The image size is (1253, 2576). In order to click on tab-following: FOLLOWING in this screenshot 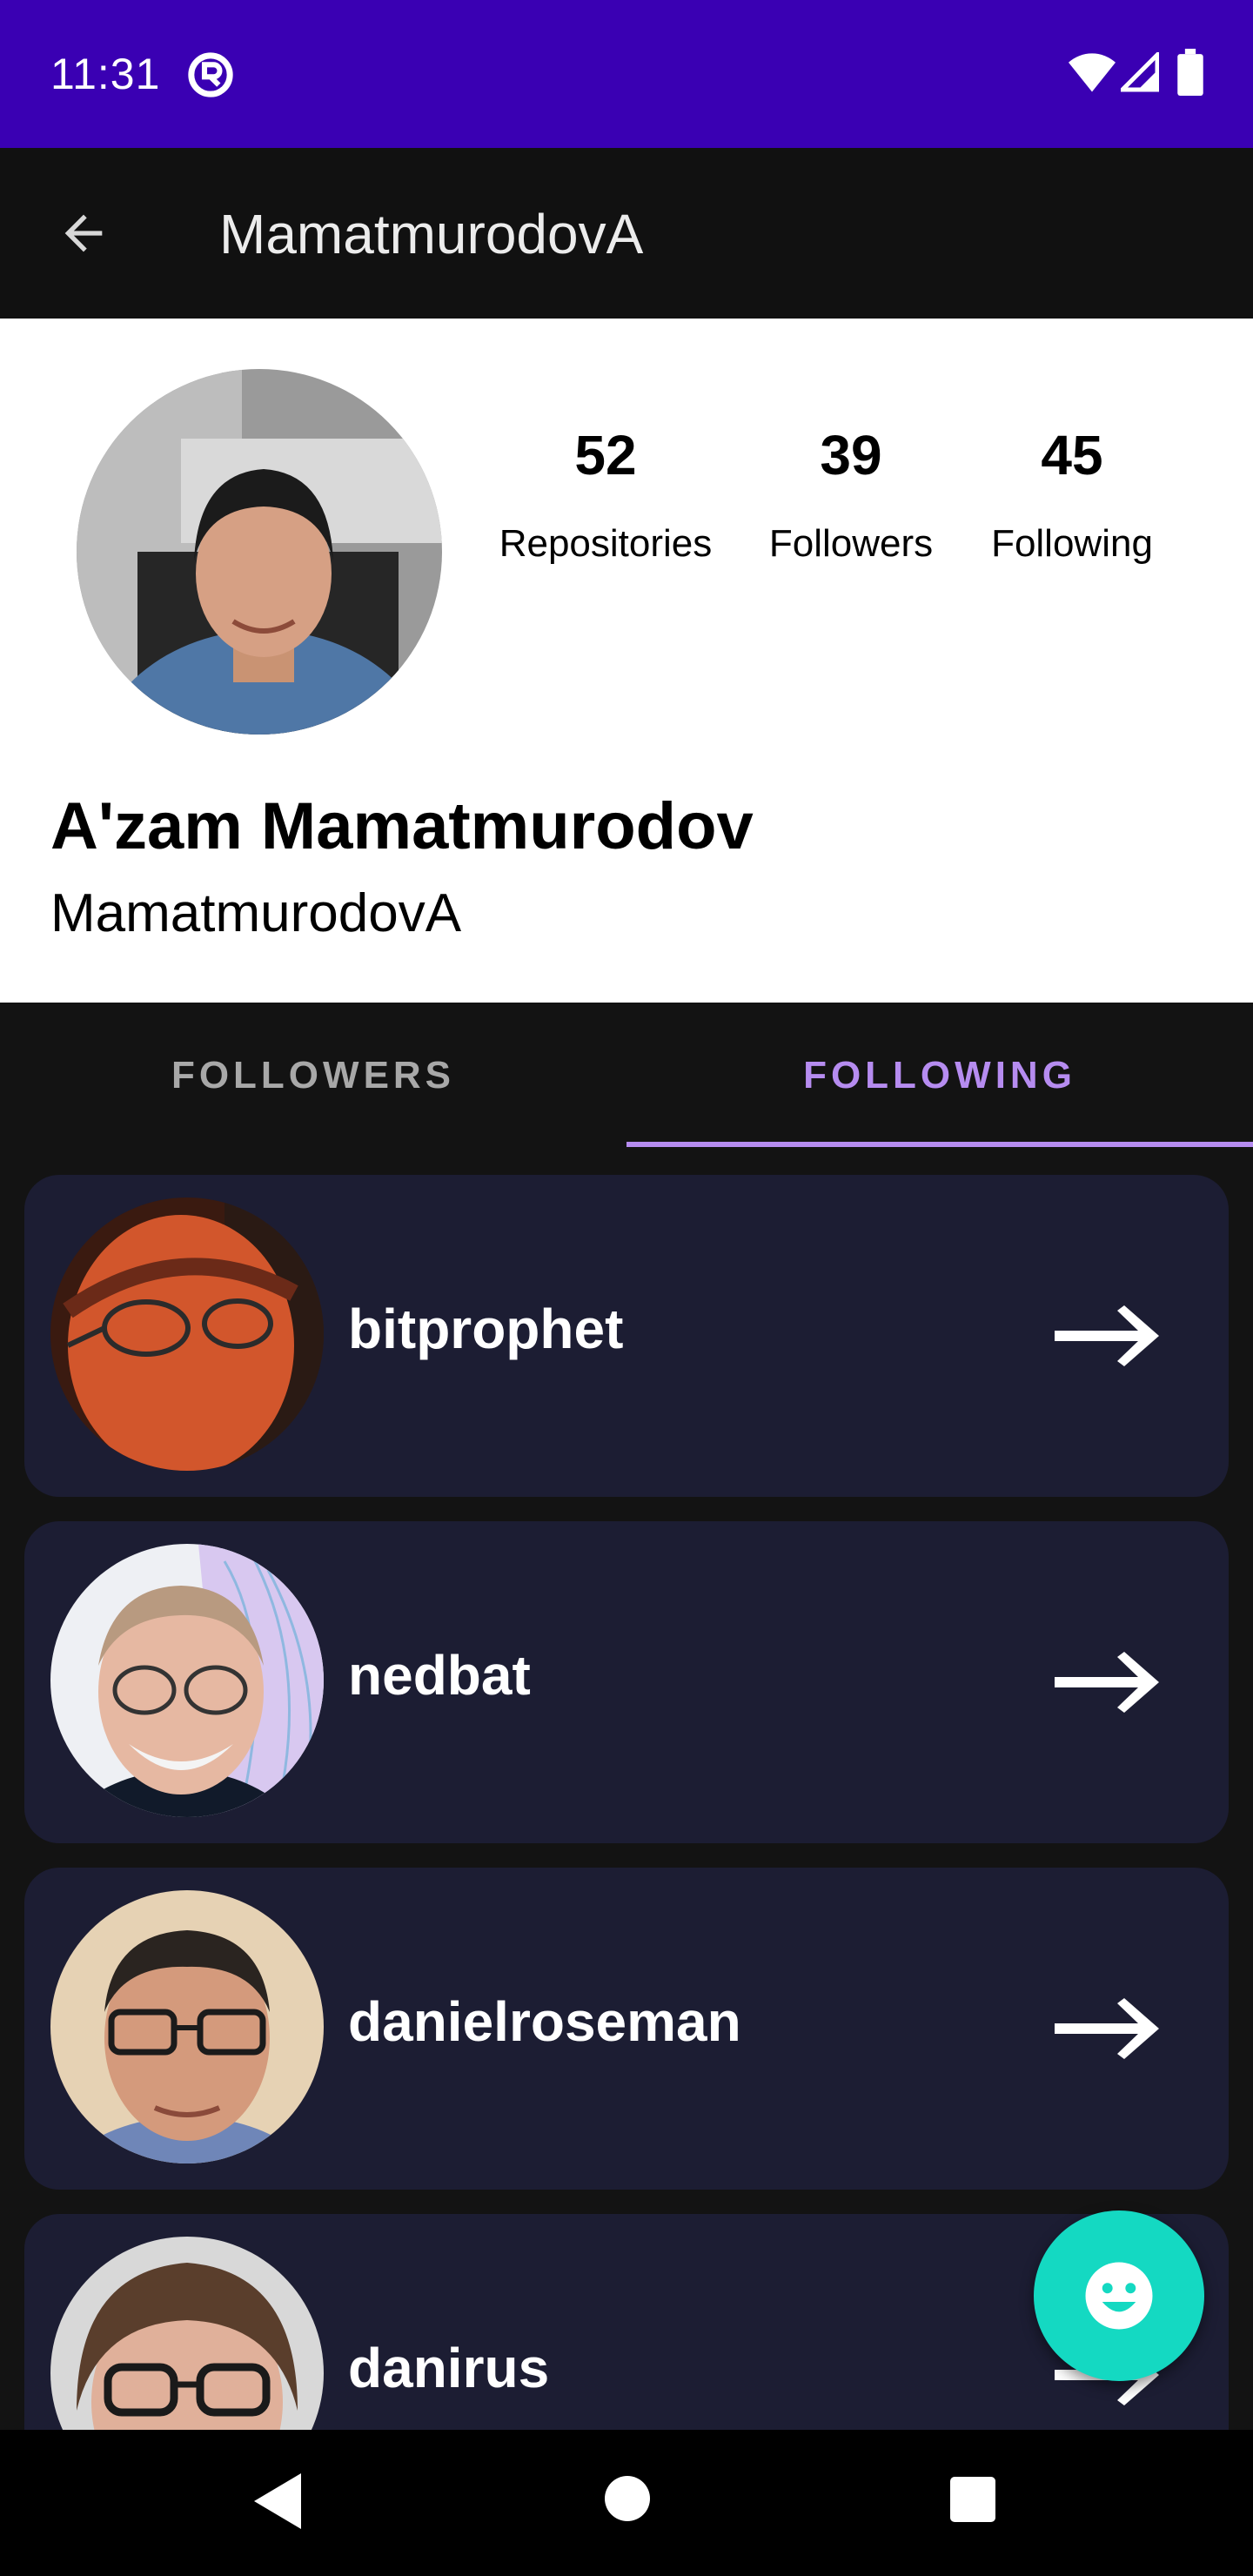, I will do `click(939, 1076)`.